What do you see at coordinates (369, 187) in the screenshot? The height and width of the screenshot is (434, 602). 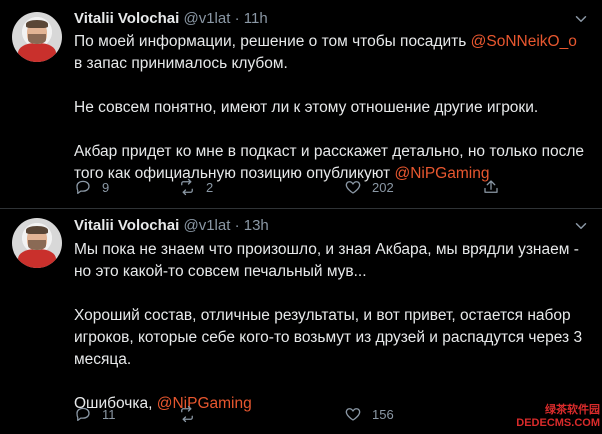 I see `like-button: 202` at bounding box center [369, 187].